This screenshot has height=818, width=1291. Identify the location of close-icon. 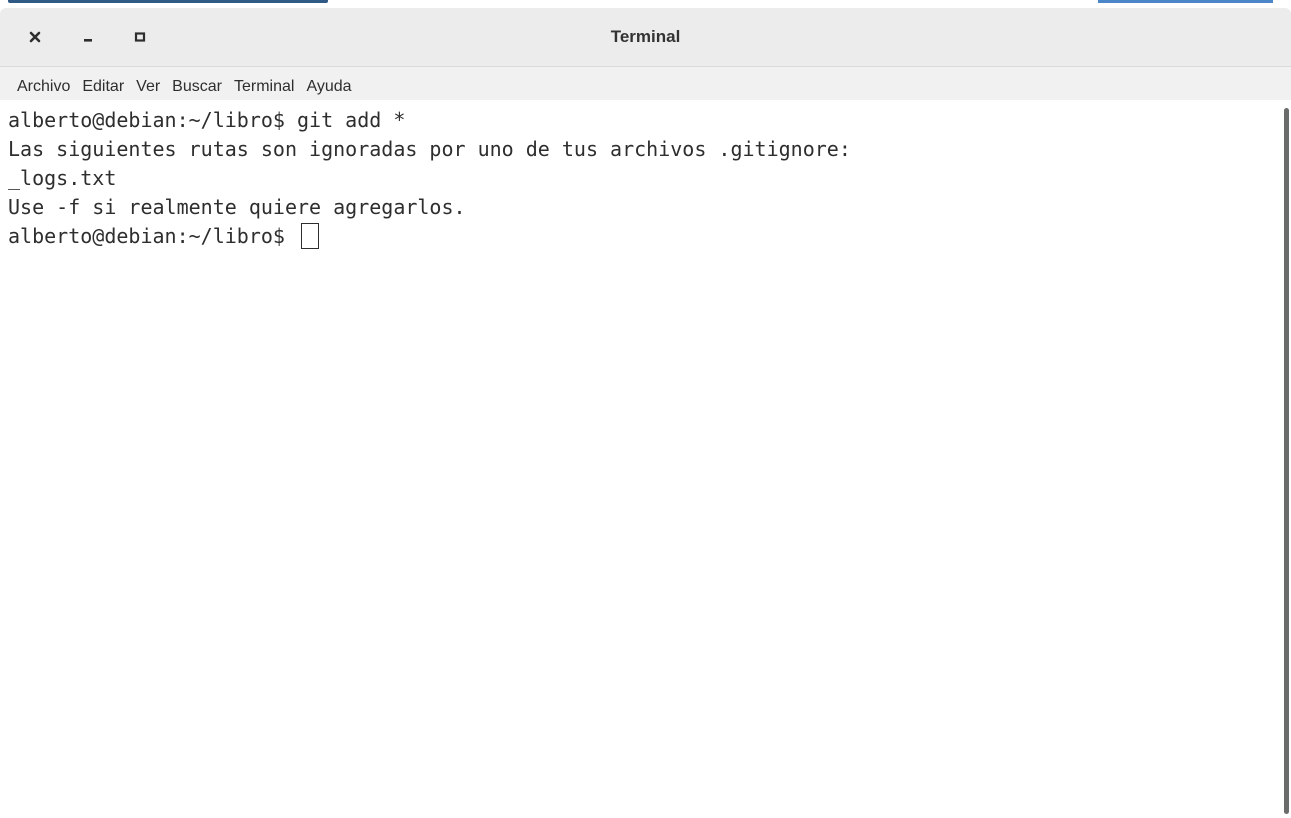
(35, 37).